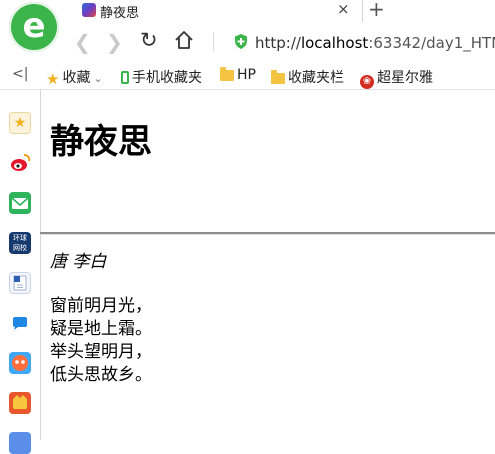 The height and width of the screenshot is (454, 495). I want to click on bookmark-label: 超星尔雅, so click(405, 78).